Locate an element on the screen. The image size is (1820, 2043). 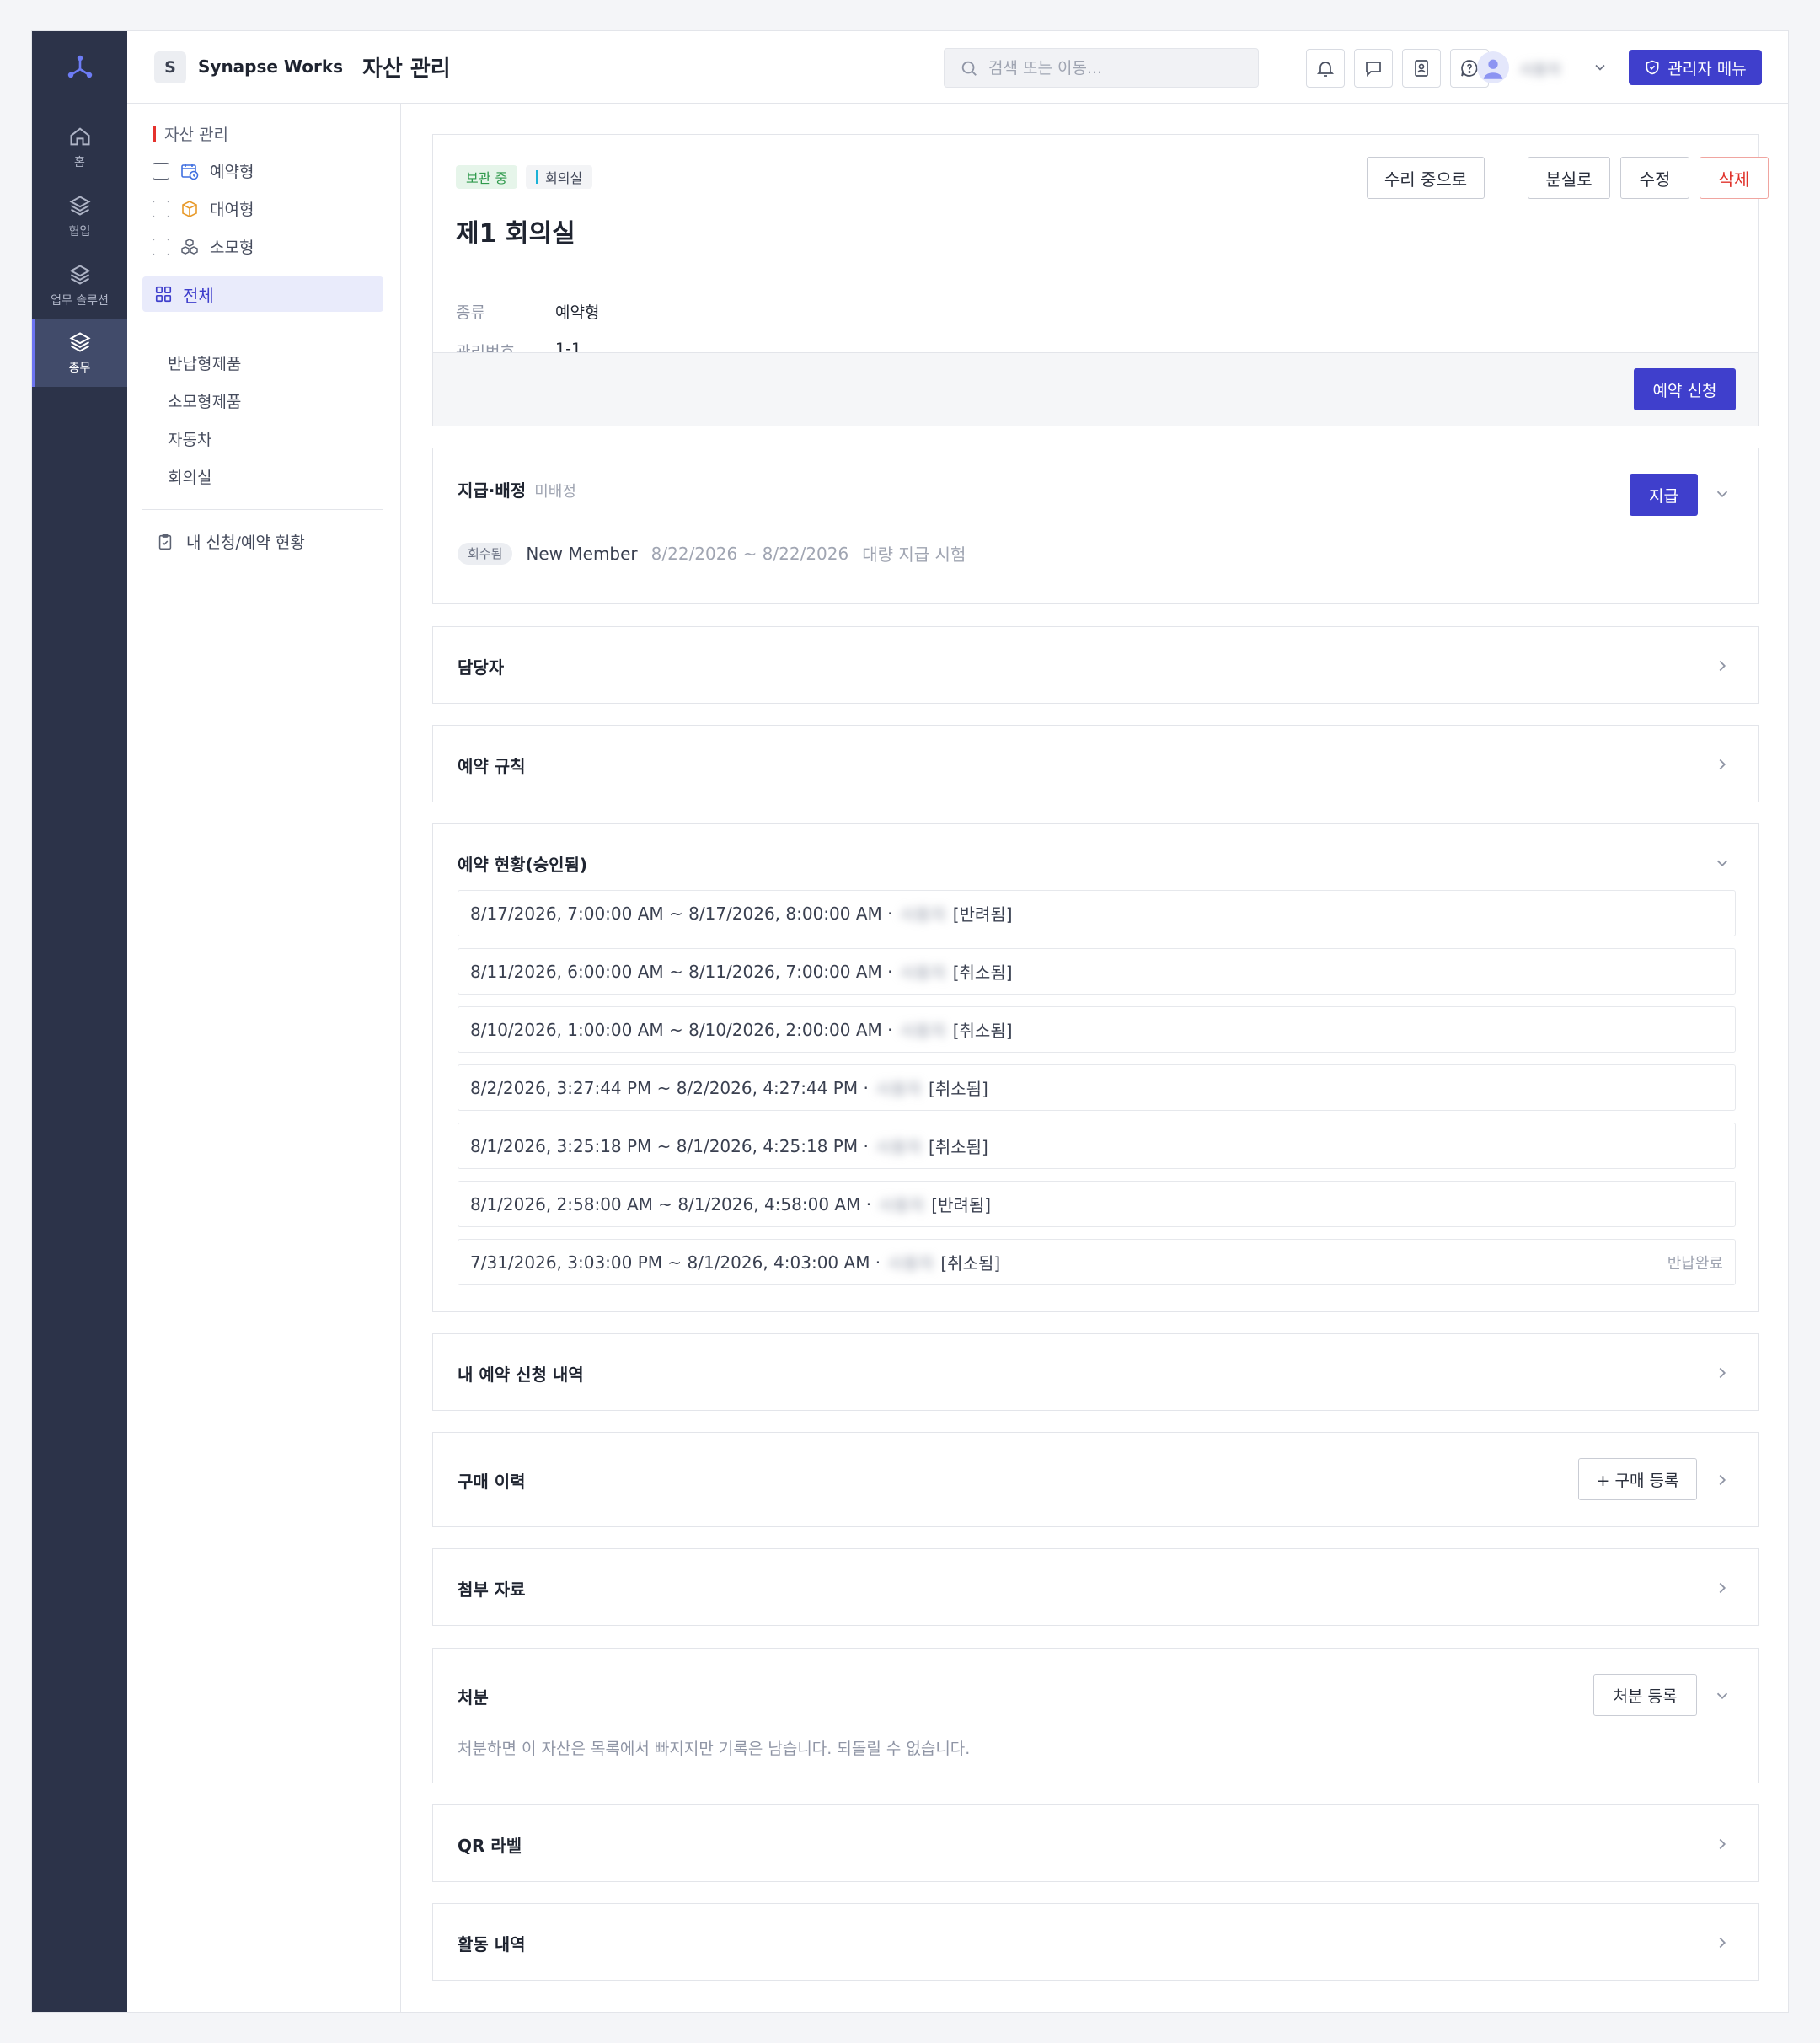
admin-menu-label: 관리자 메뉴 is located at coordinates (1707, 68).